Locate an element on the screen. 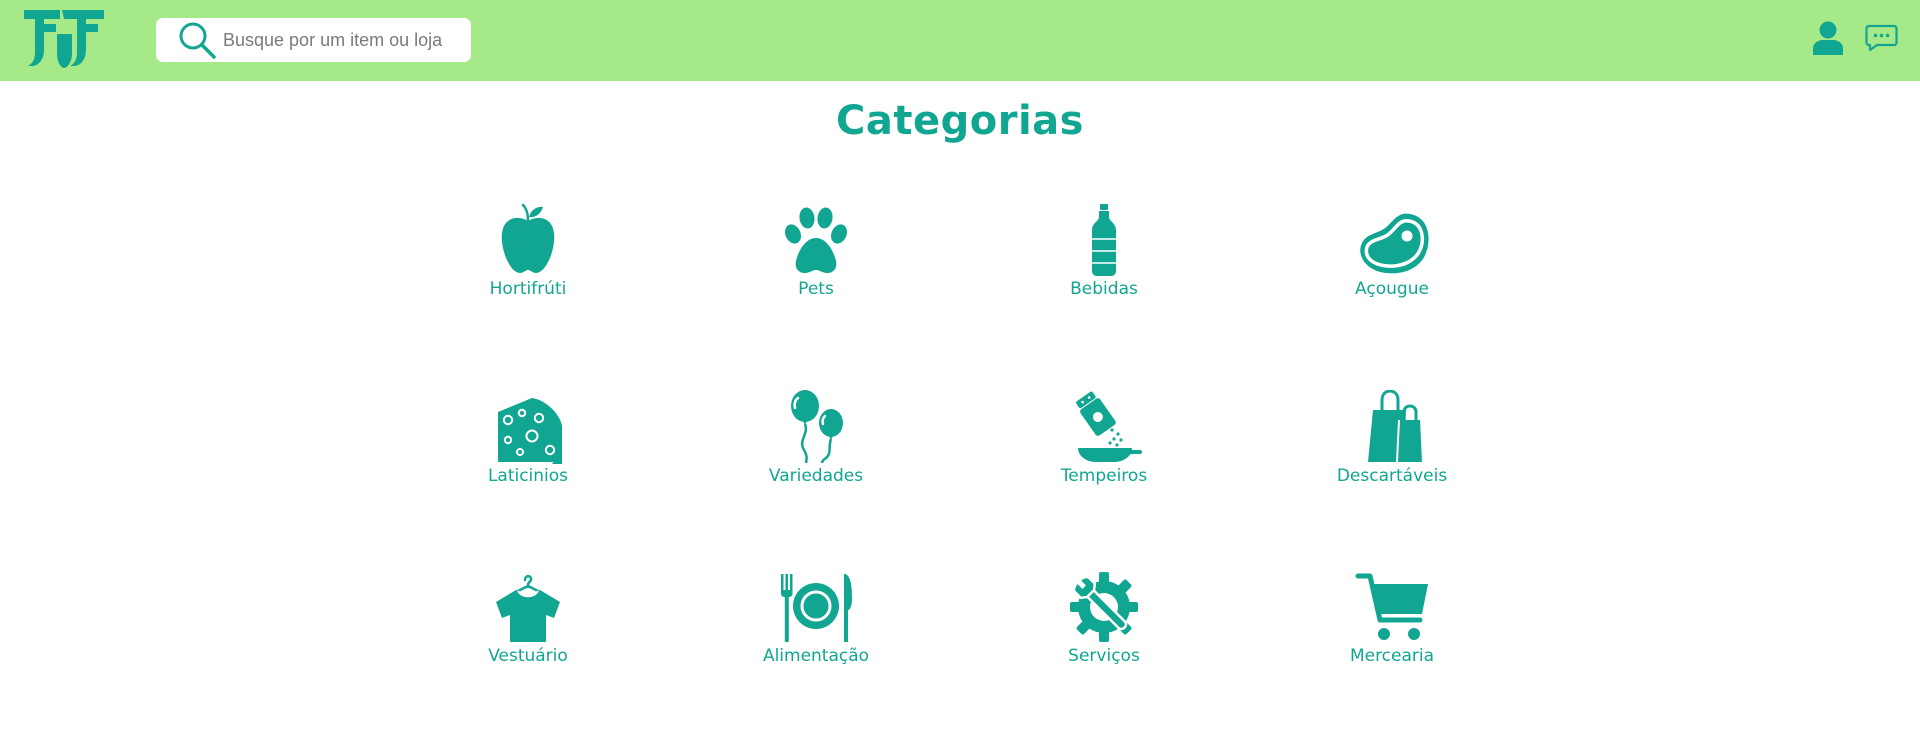 This screenshot has width=1920, height=734. shirt-hanger-icon is located at coordinates (528, 608).